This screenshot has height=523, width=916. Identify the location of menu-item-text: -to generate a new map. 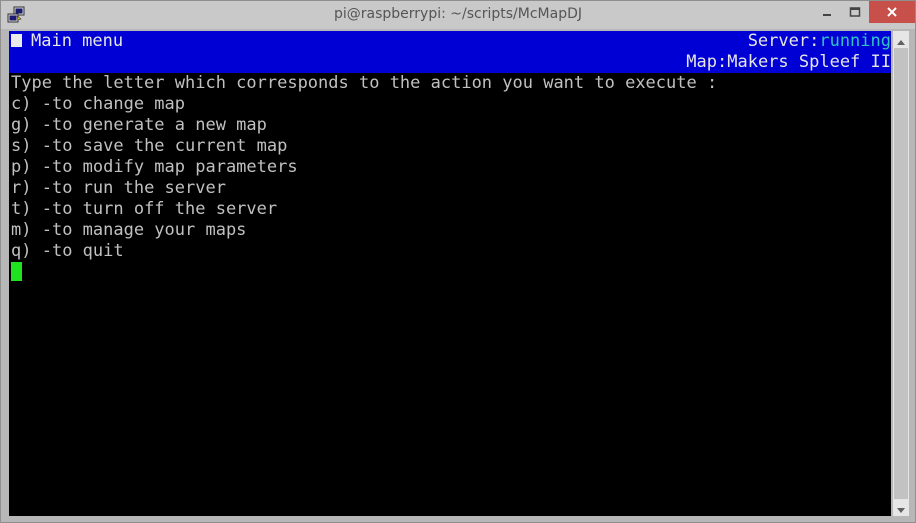
(149, 125).